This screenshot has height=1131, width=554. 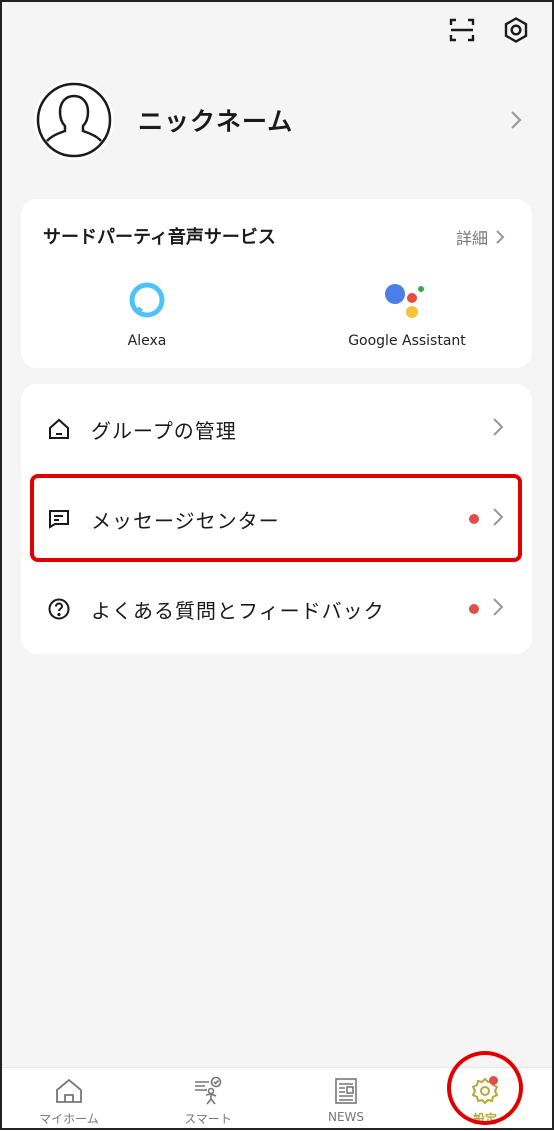 What do you see at coordinates (147, 300) in the screenshot?
I see `alexa-icon` at bounding box center [147, 300].